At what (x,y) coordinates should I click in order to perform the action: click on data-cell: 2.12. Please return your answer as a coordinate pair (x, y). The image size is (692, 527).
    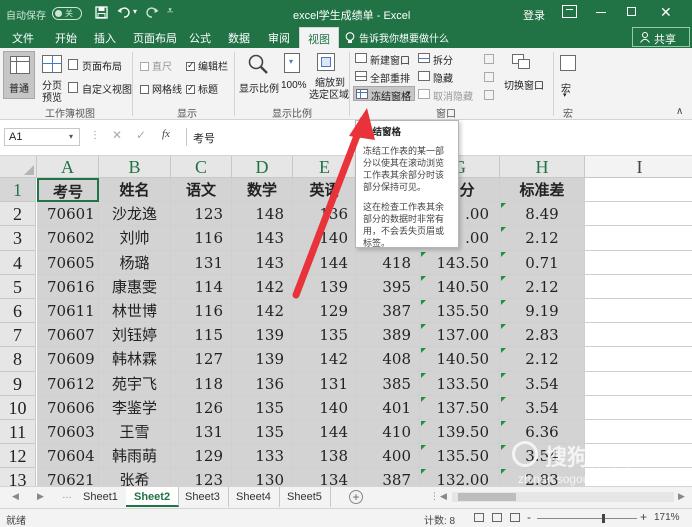
    Looking at the image, I should click on (542, 238).